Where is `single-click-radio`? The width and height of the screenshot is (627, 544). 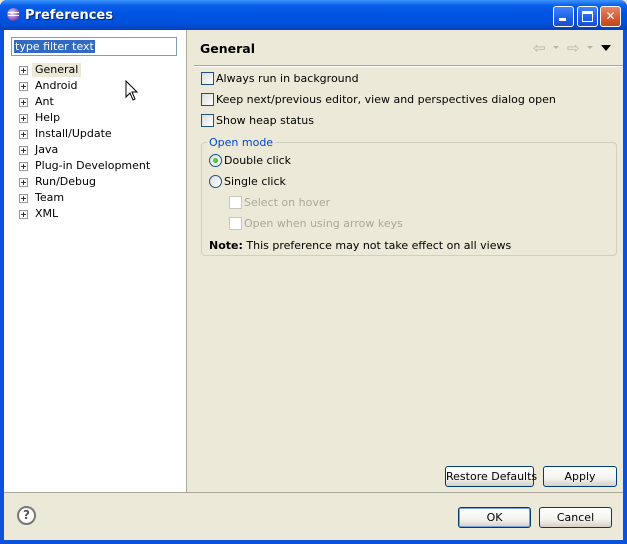 single-click-radio is located at coordinates (215, 181).